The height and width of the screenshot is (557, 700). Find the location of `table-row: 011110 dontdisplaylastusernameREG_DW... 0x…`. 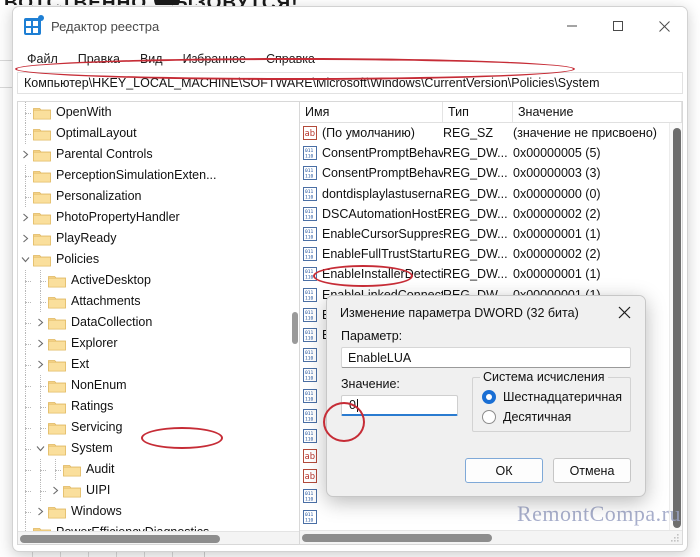

table-row: 011110 dontdisplaylastusernameREG_DW... 0x… is located at coordinates (484, 194).